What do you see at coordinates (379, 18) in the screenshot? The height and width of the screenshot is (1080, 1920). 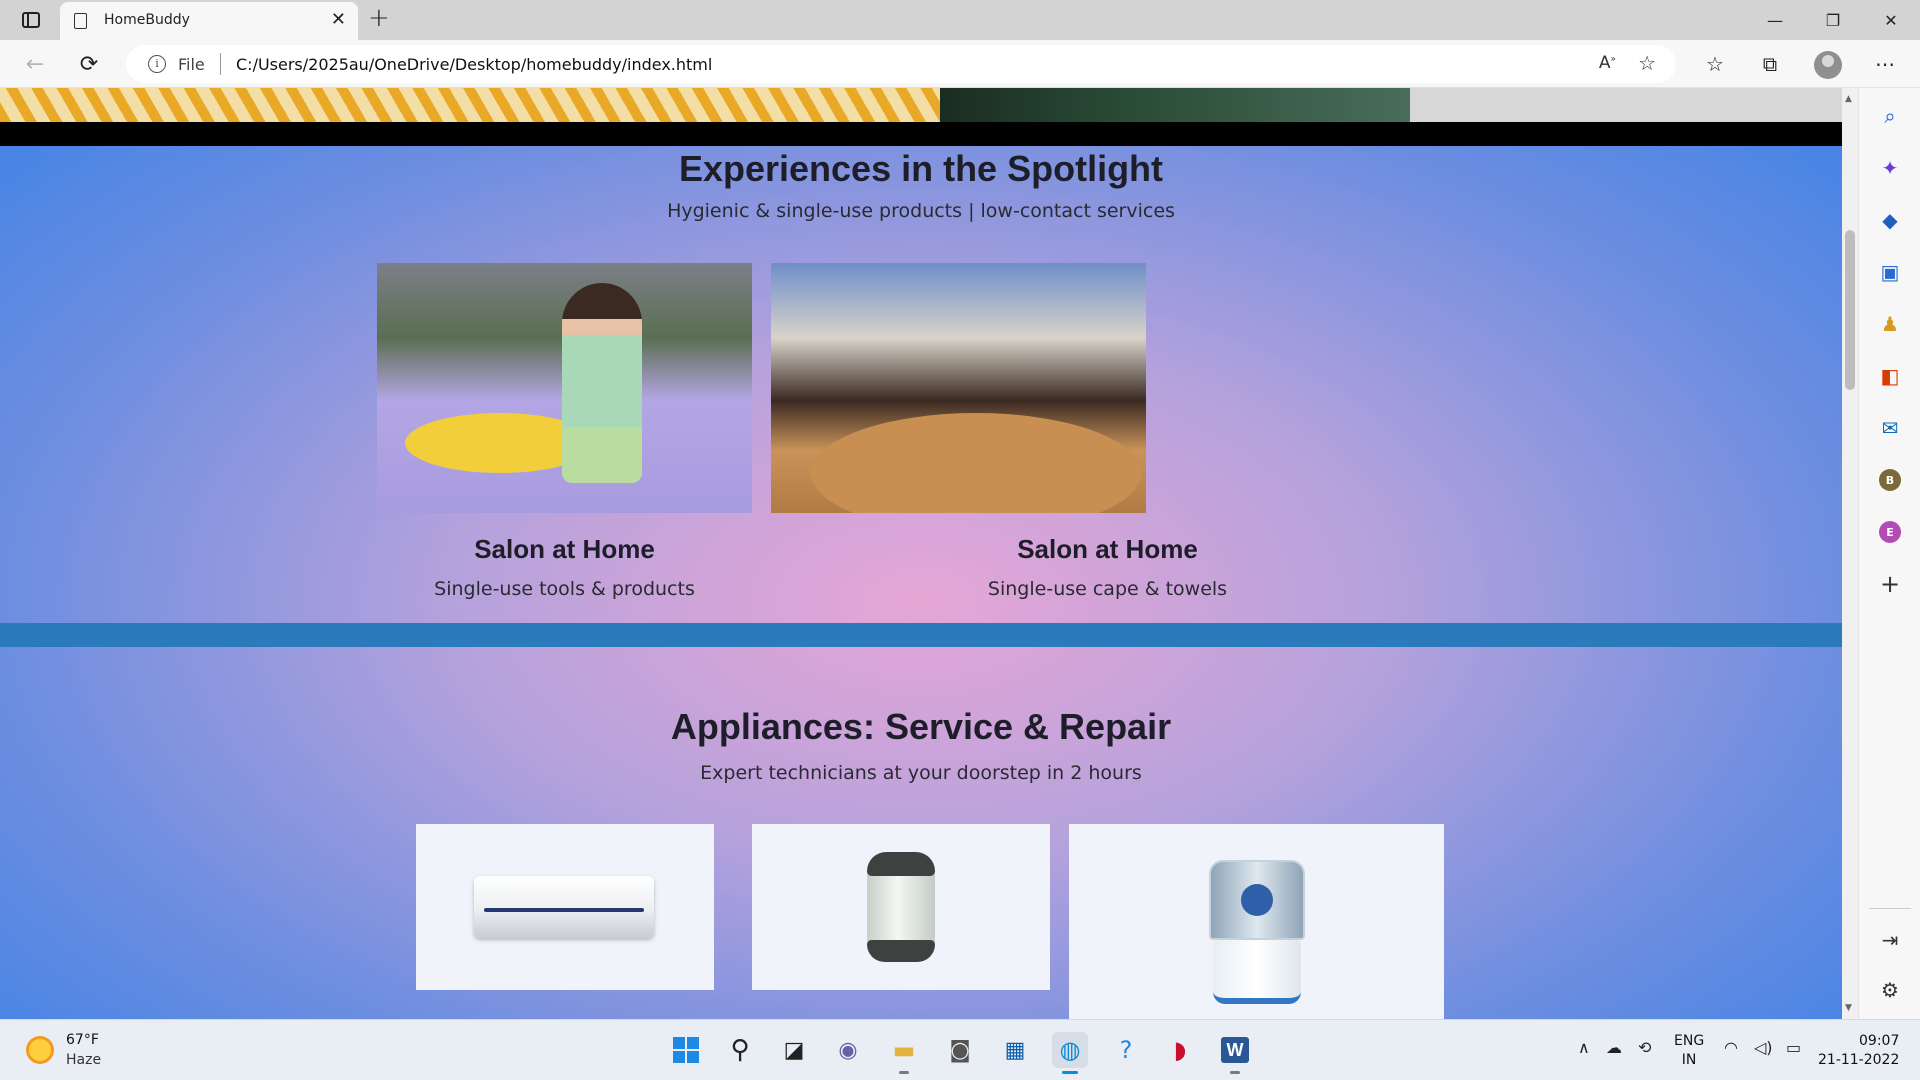 I see `new-tab-button: +` at bounding box center [379, 18].